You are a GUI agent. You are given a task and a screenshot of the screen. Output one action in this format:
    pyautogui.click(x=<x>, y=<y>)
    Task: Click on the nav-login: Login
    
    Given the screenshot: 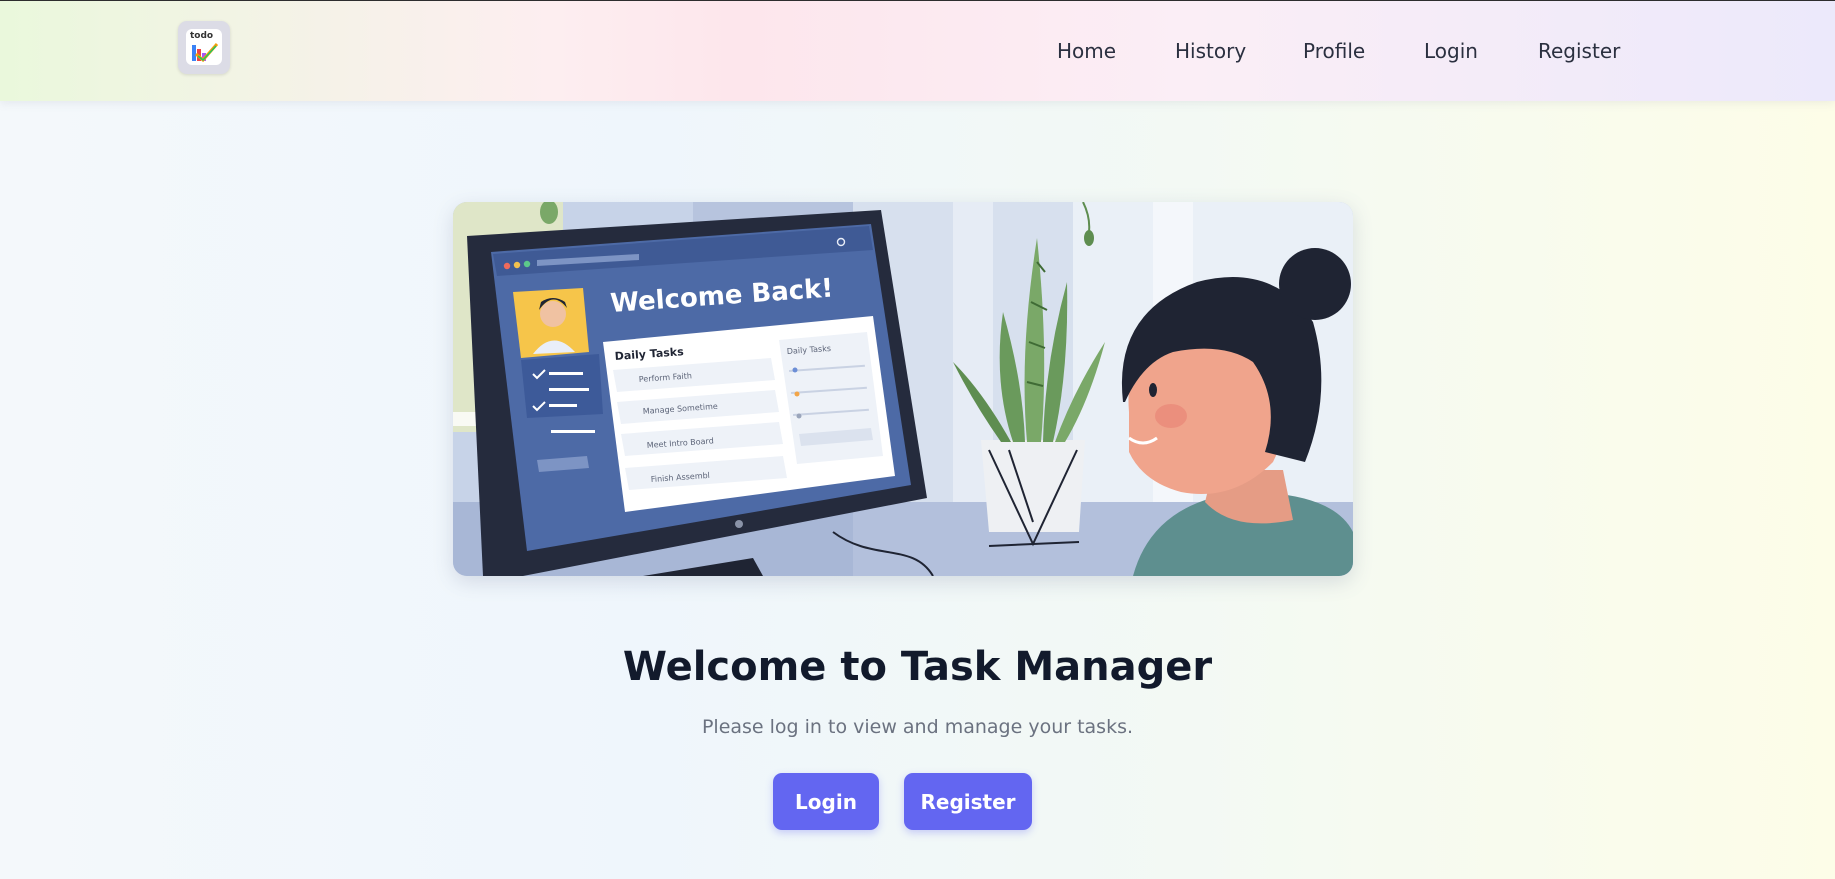 What is the action you would take?
    pyautogui.click(x=1451, y=51)
    